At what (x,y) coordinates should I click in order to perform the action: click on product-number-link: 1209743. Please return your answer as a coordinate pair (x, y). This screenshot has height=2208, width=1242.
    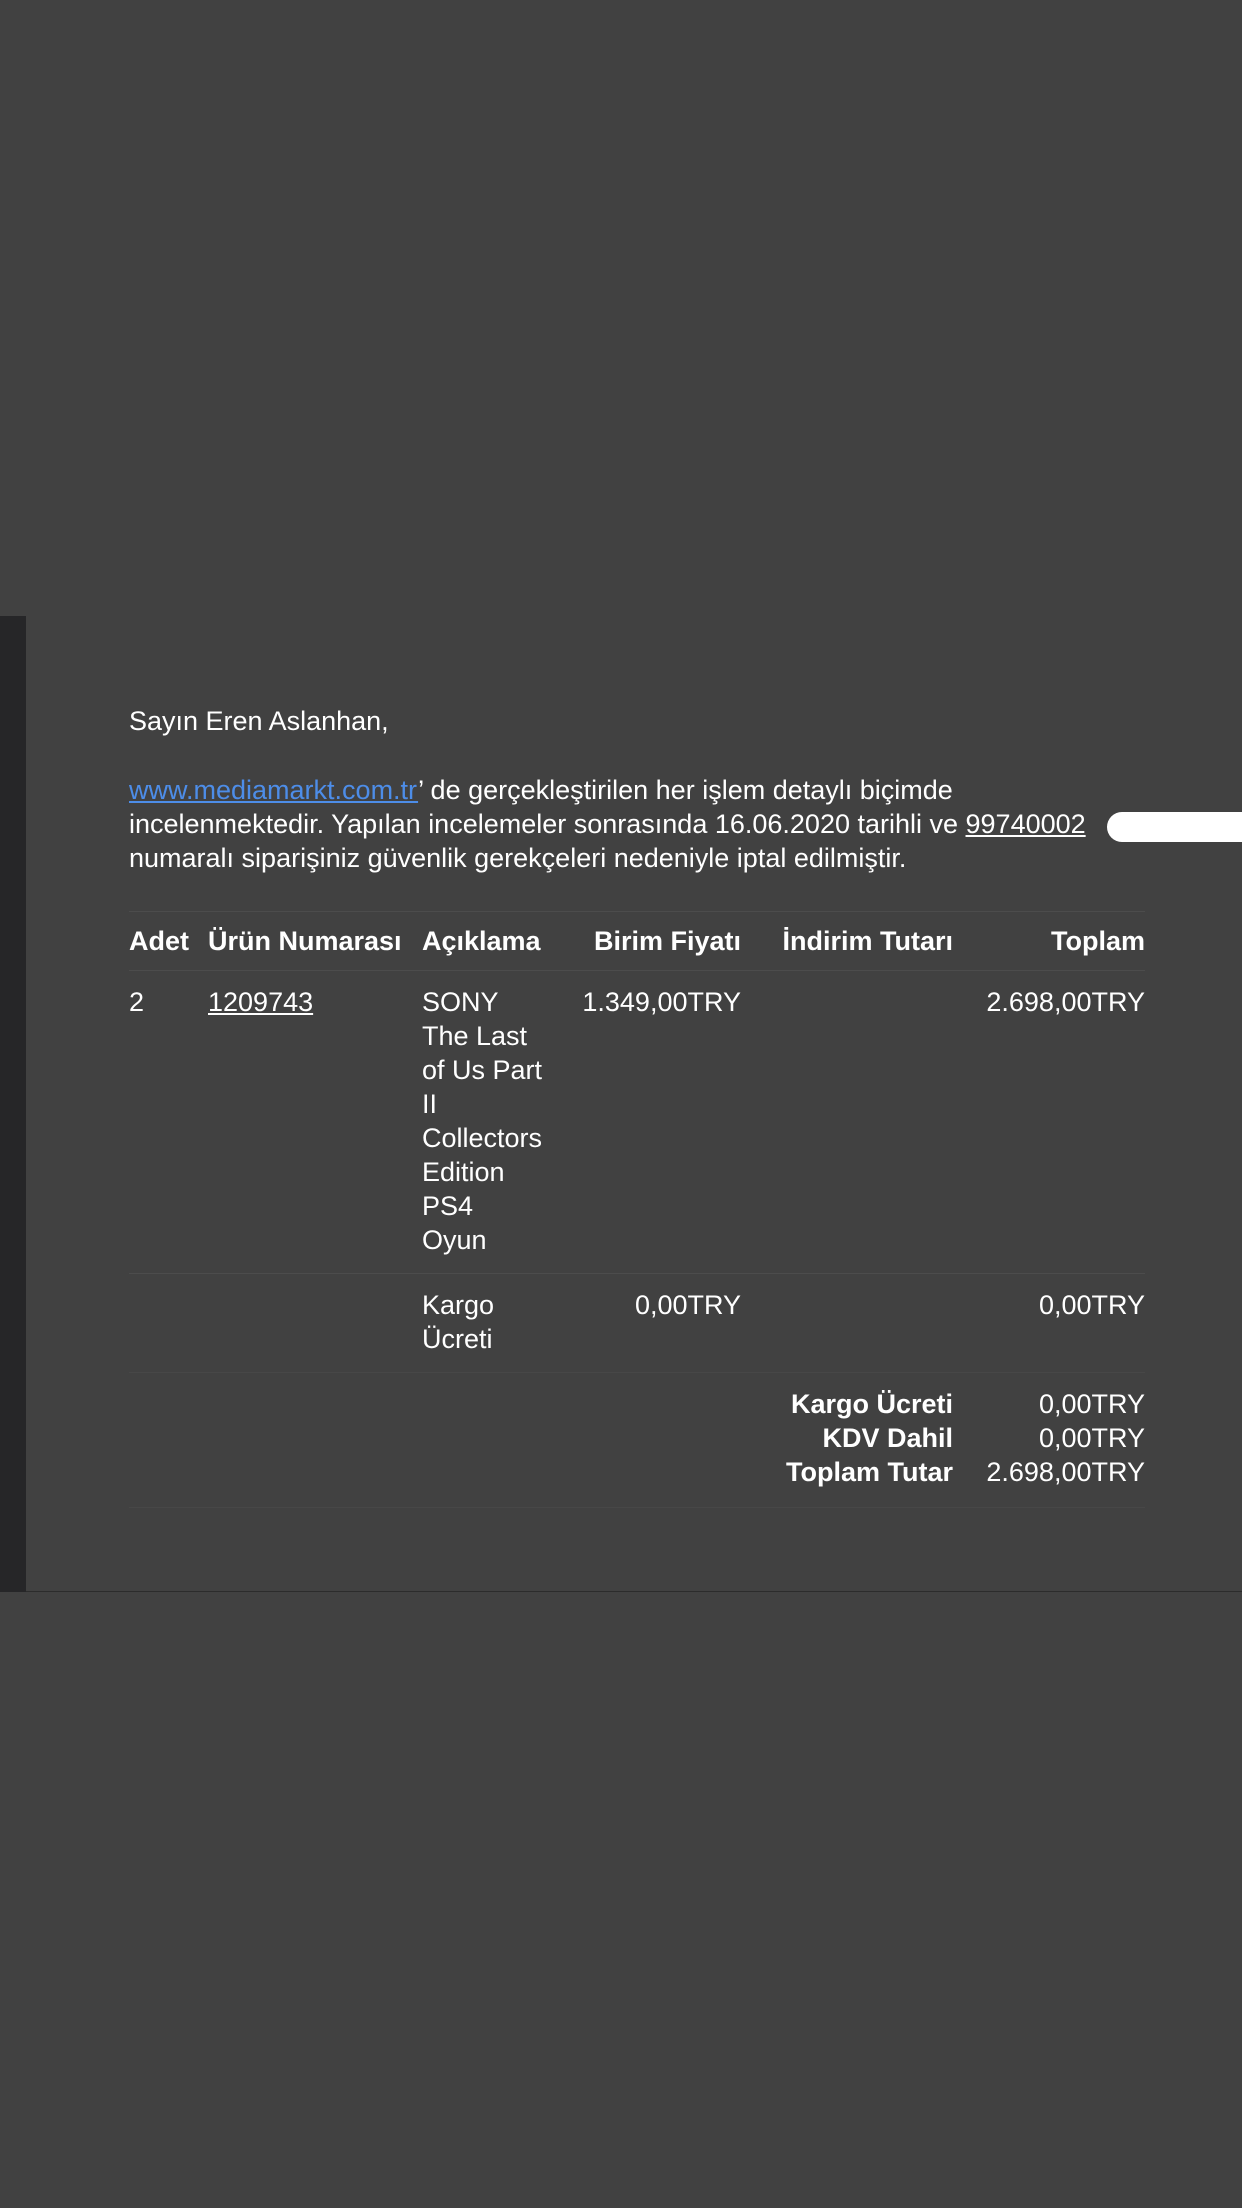
    Looking at the image, I should click on (260, 1002).